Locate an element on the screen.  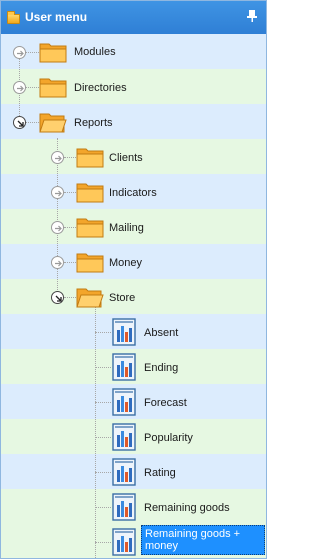
tree-label-indicators: Indicators is located at coordinates (133, 193).